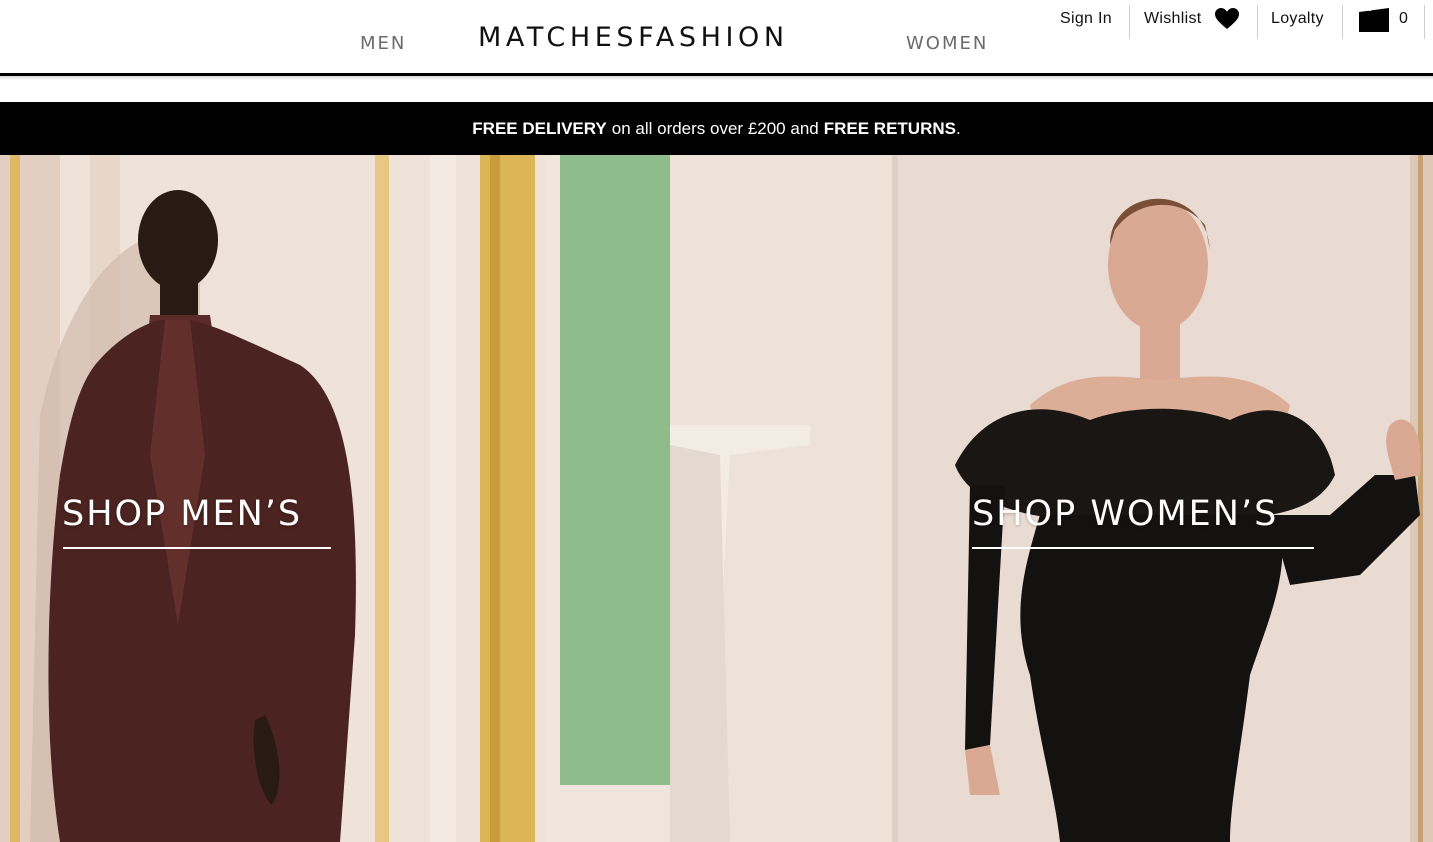  I want to click on promo-period: ., so click(958, 128).